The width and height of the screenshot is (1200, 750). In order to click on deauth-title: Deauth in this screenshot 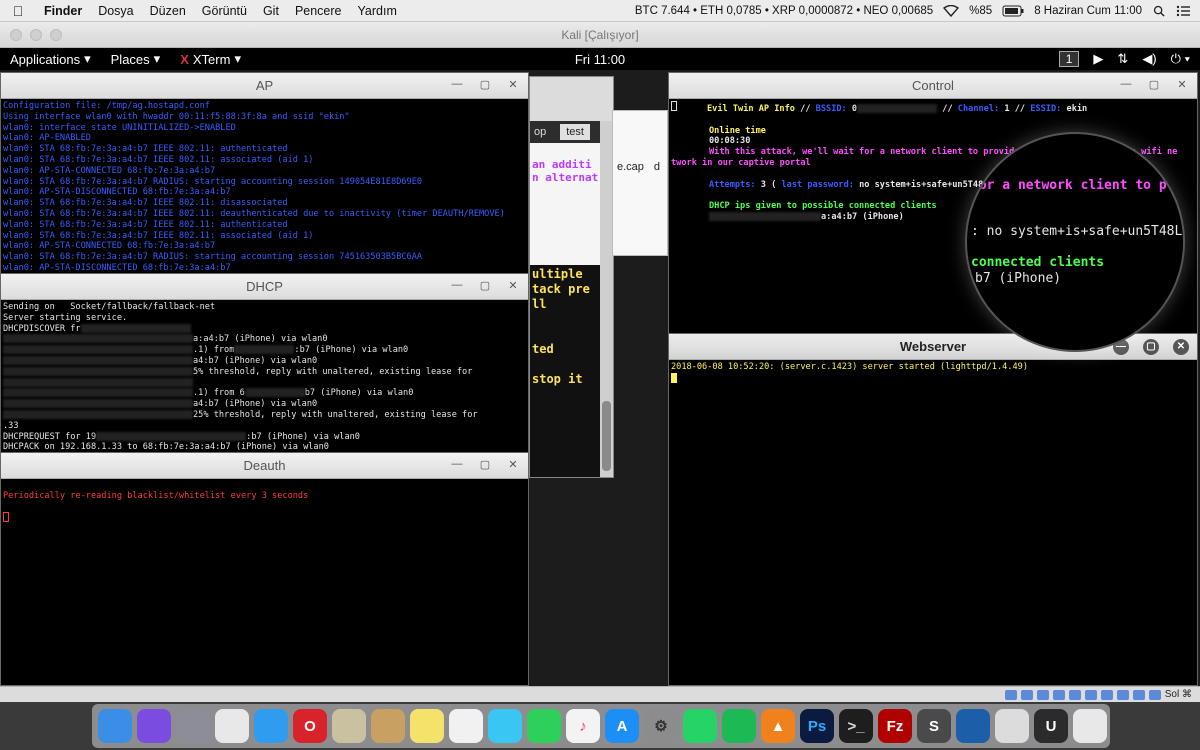, I will do `click(264, 465)`.